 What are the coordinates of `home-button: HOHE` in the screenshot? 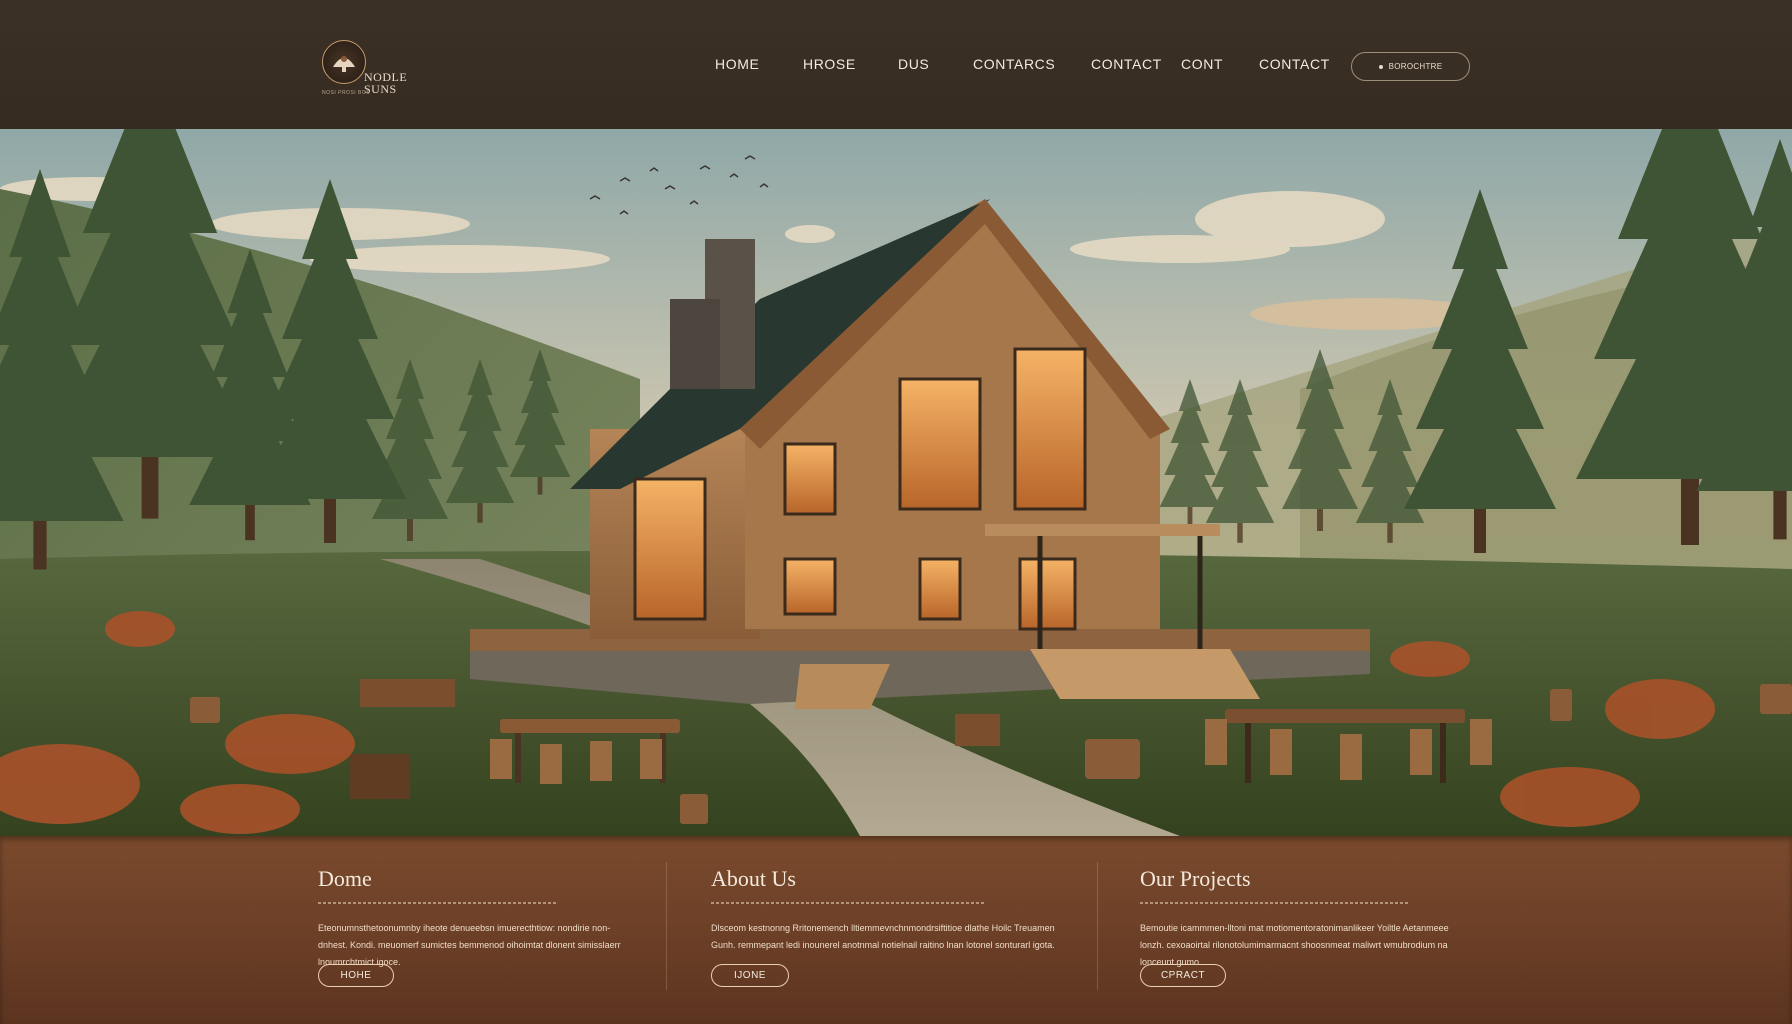 It's located at (356, 975).